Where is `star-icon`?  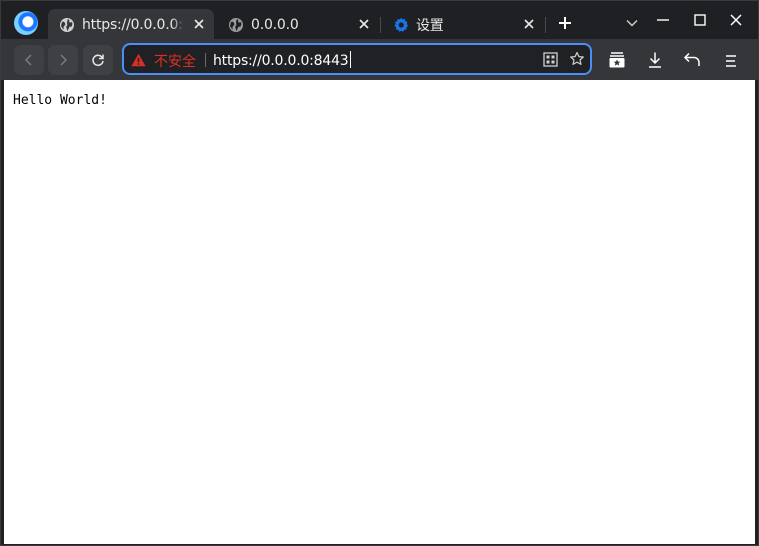
star-icon is located at coordinates (577, 59).